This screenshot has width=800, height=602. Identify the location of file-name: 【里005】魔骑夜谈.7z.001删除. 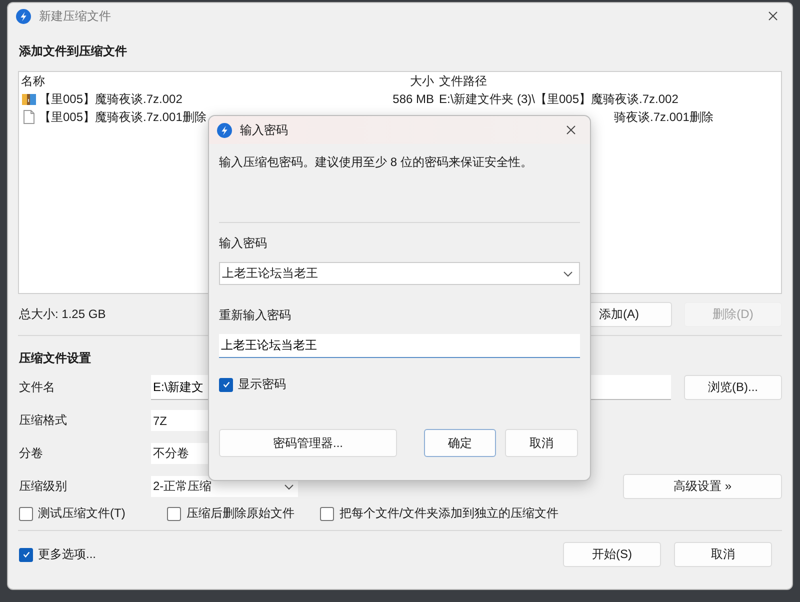
(122, 117).